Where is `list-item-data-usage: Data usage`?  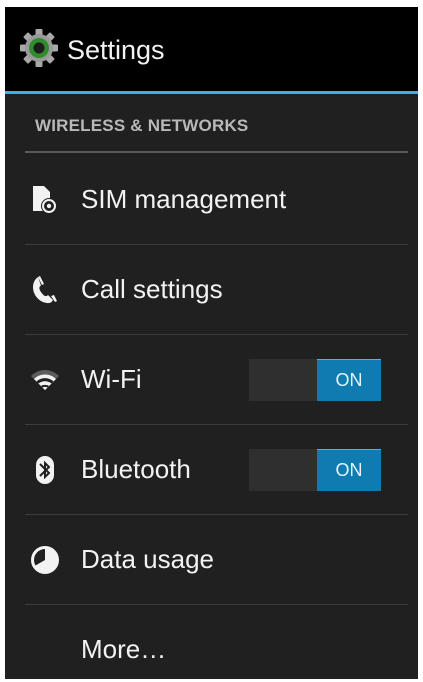
list-item-data-usage: Data usage is located at coordinates (211, 560).